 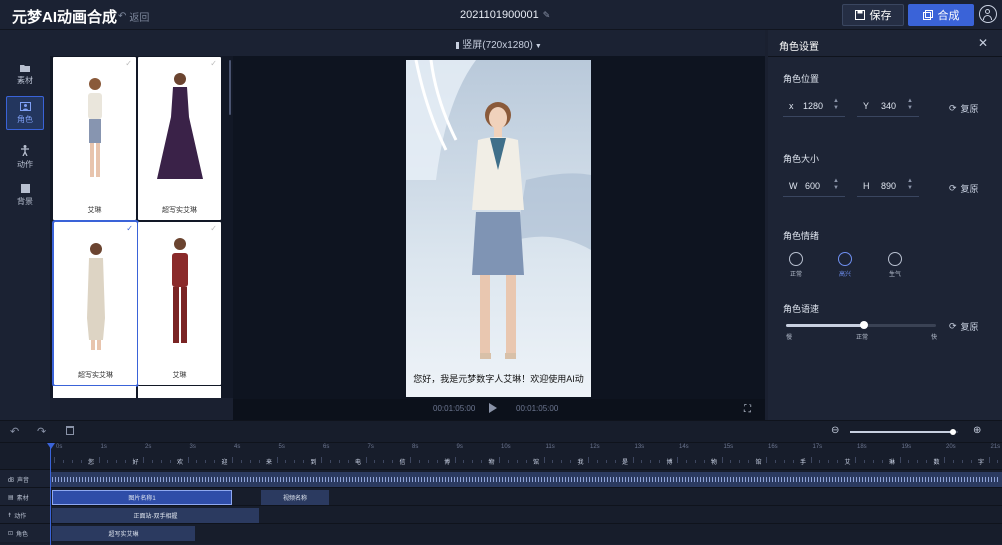 I want to click on subtitle-char: 您, so click(x=91, y=463).